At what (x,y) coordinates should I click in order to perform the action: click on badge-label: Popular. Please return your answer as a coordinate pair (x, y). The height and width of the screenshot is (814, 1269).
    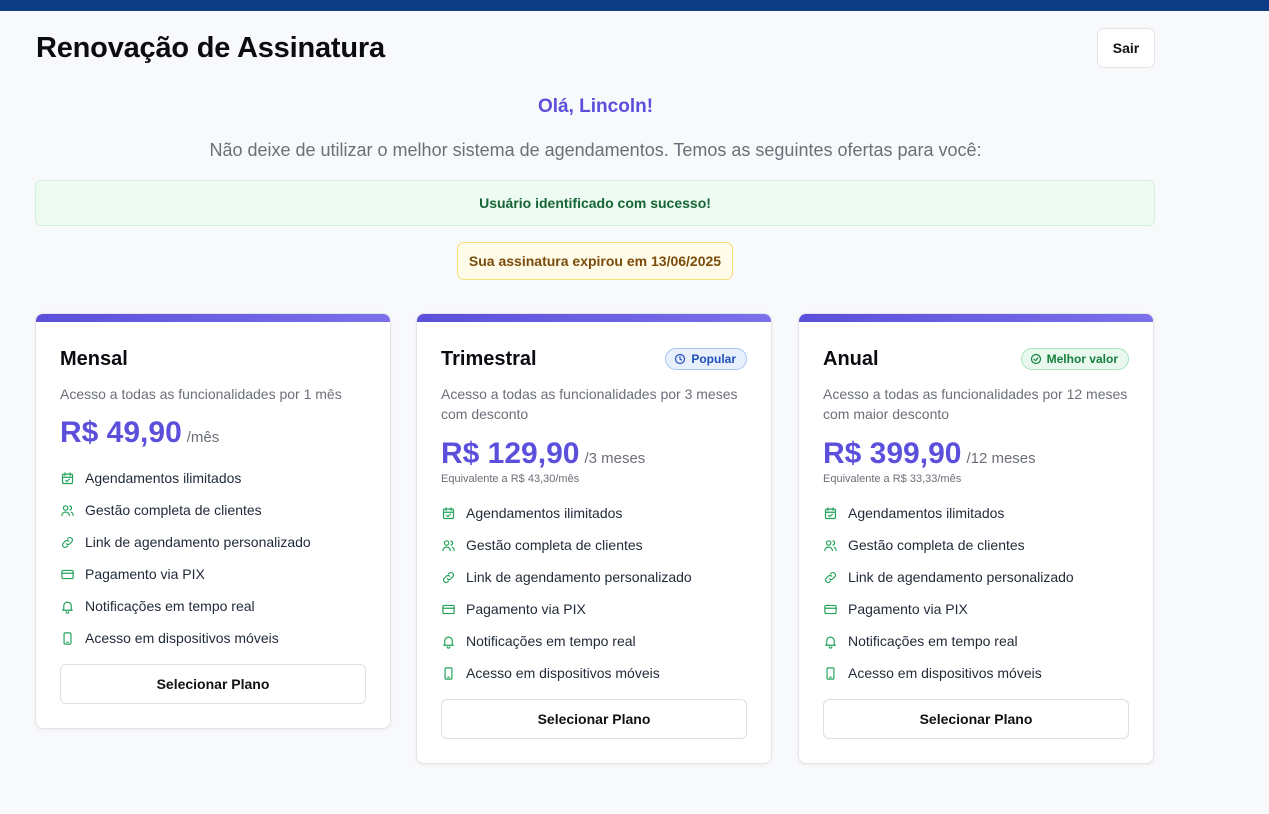
    Looking at the image, I should click on (713, 359).